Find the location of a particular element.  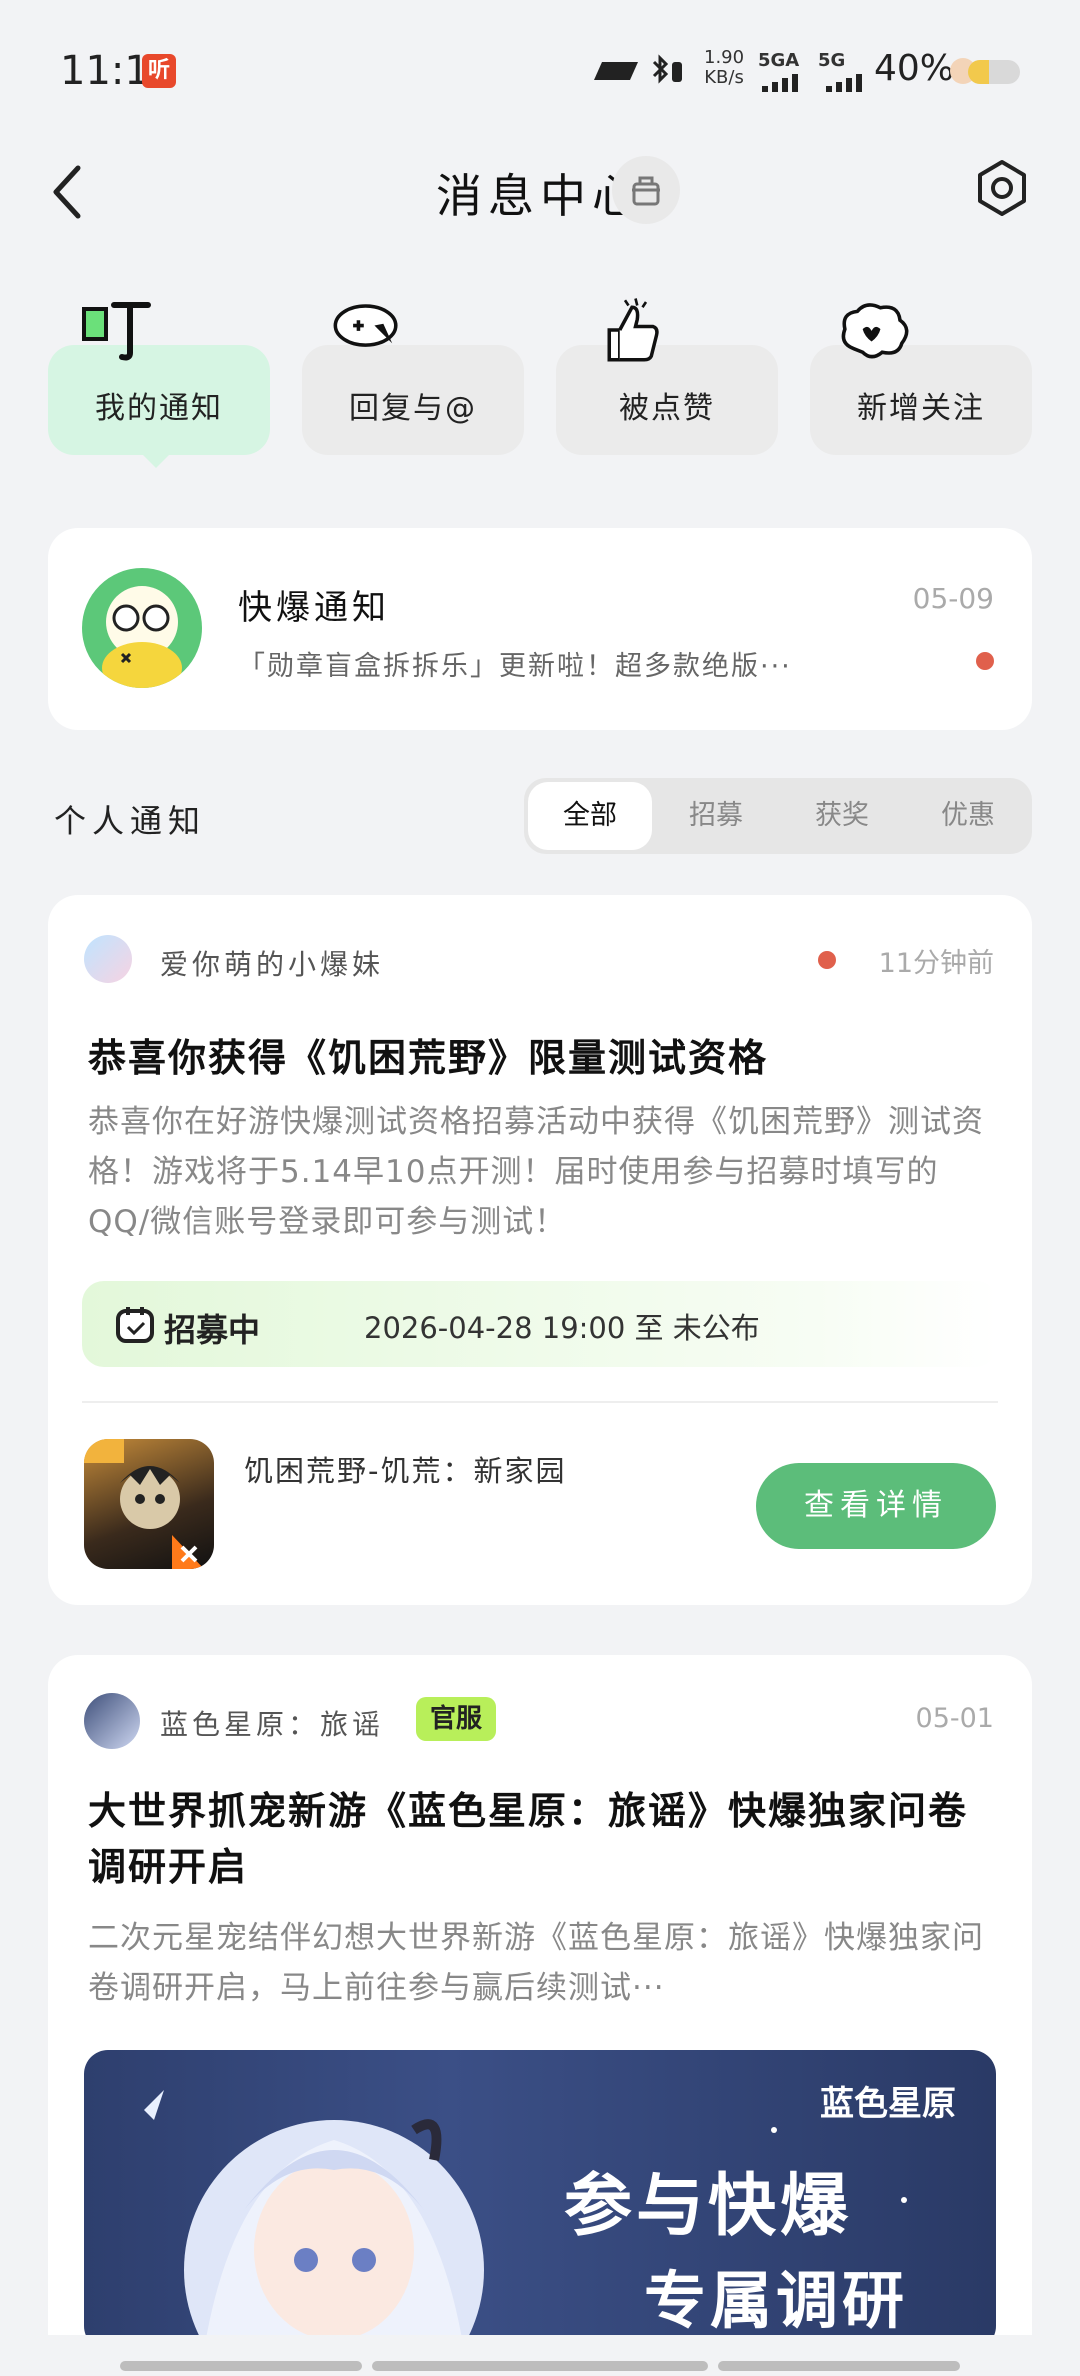

kuaibao-date: 05-09 is located at coordinates (953, 598).